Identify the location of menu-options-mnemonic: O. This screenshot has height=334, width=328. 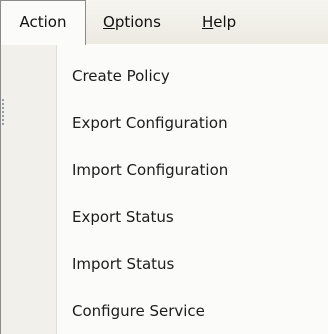
(109, 22).